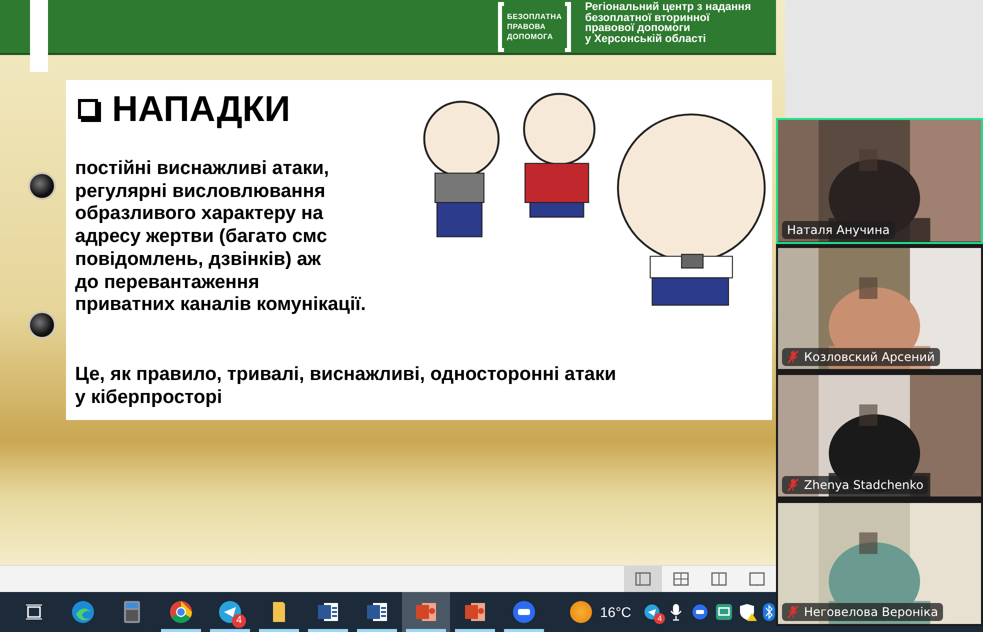  Describe the element at coordinates (220, 237) in the screenshot. I see `slide-paragraph: постійні виснажливі атаки, регулярні висловлювання образливого характеру на адресу жертви (багато смс повідомлень, дзвінків) аж до перевантаження приватних каналів комунікації.` at that location.